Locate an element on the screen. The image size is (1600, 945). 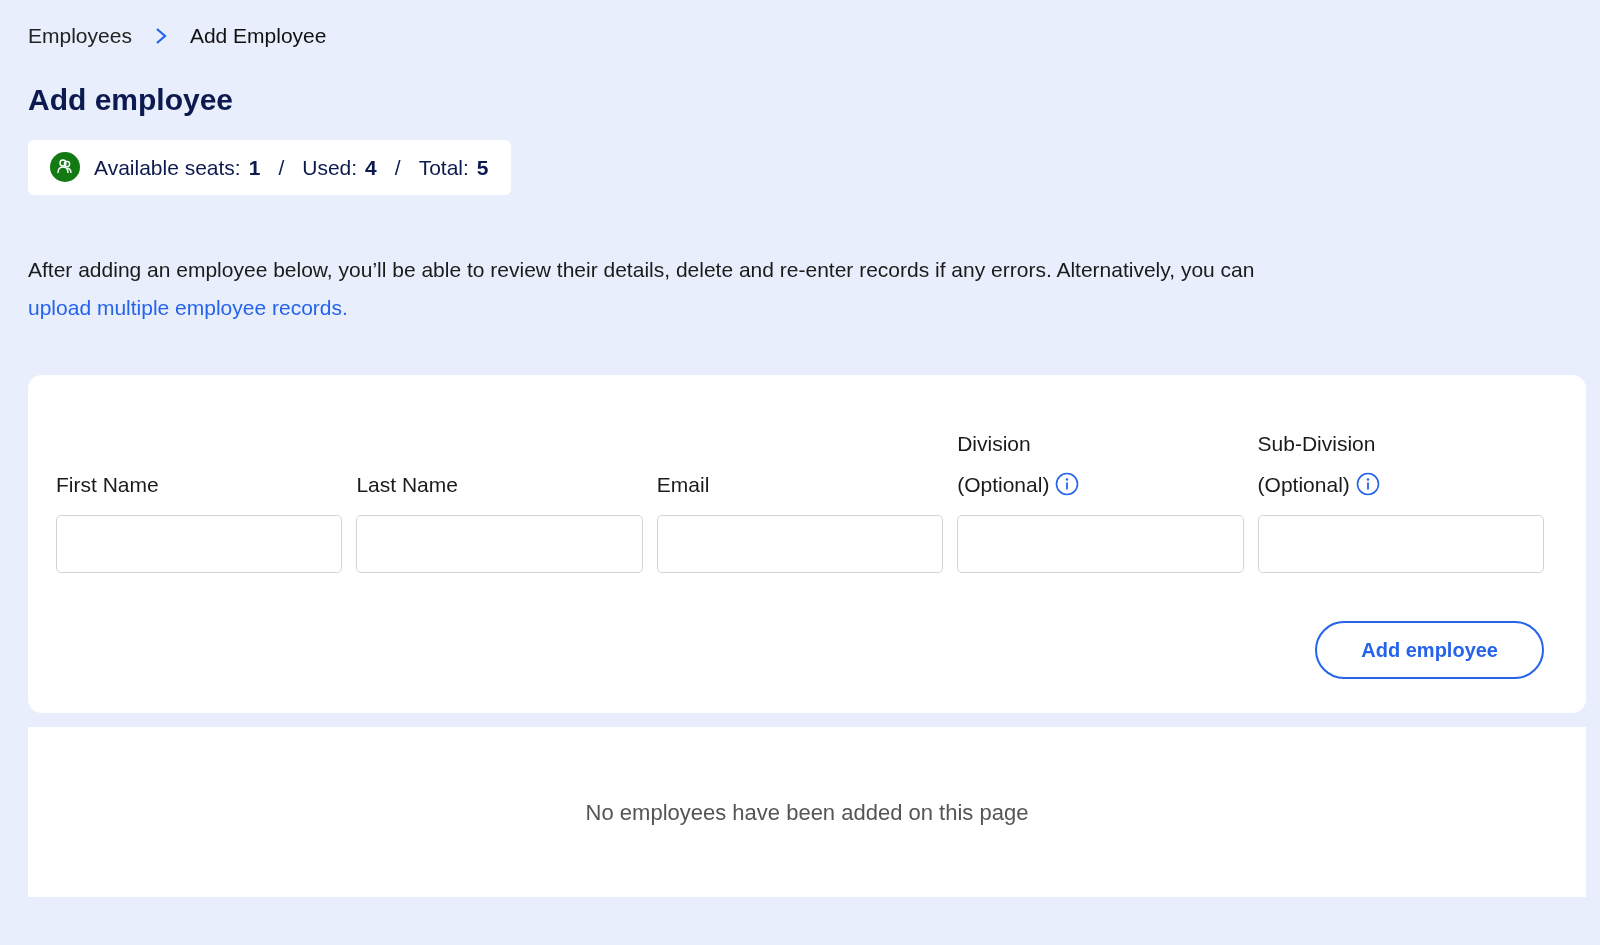
field-label: First Name is located at coordinates (108, 485).